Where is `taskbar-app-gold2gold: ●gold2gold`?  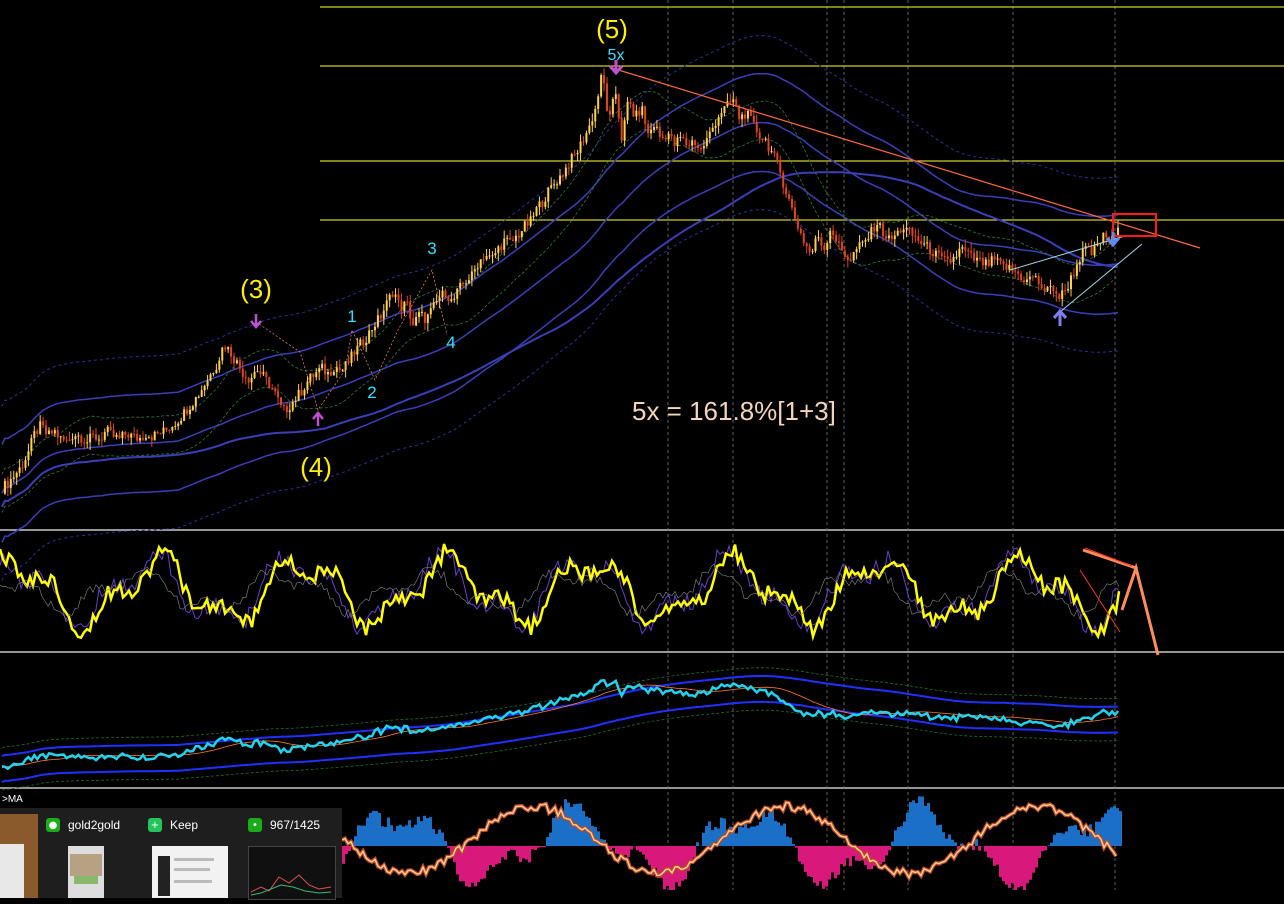 taskbar-app-gold2gold: ●gold2gold is located at coordinates (88, 853).